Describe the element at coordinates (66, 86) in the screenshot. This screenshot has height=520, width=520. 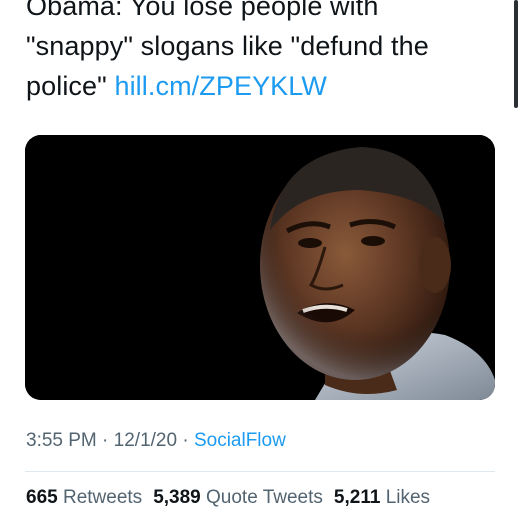
I see `tweet-text-line-3: police"` at that location.